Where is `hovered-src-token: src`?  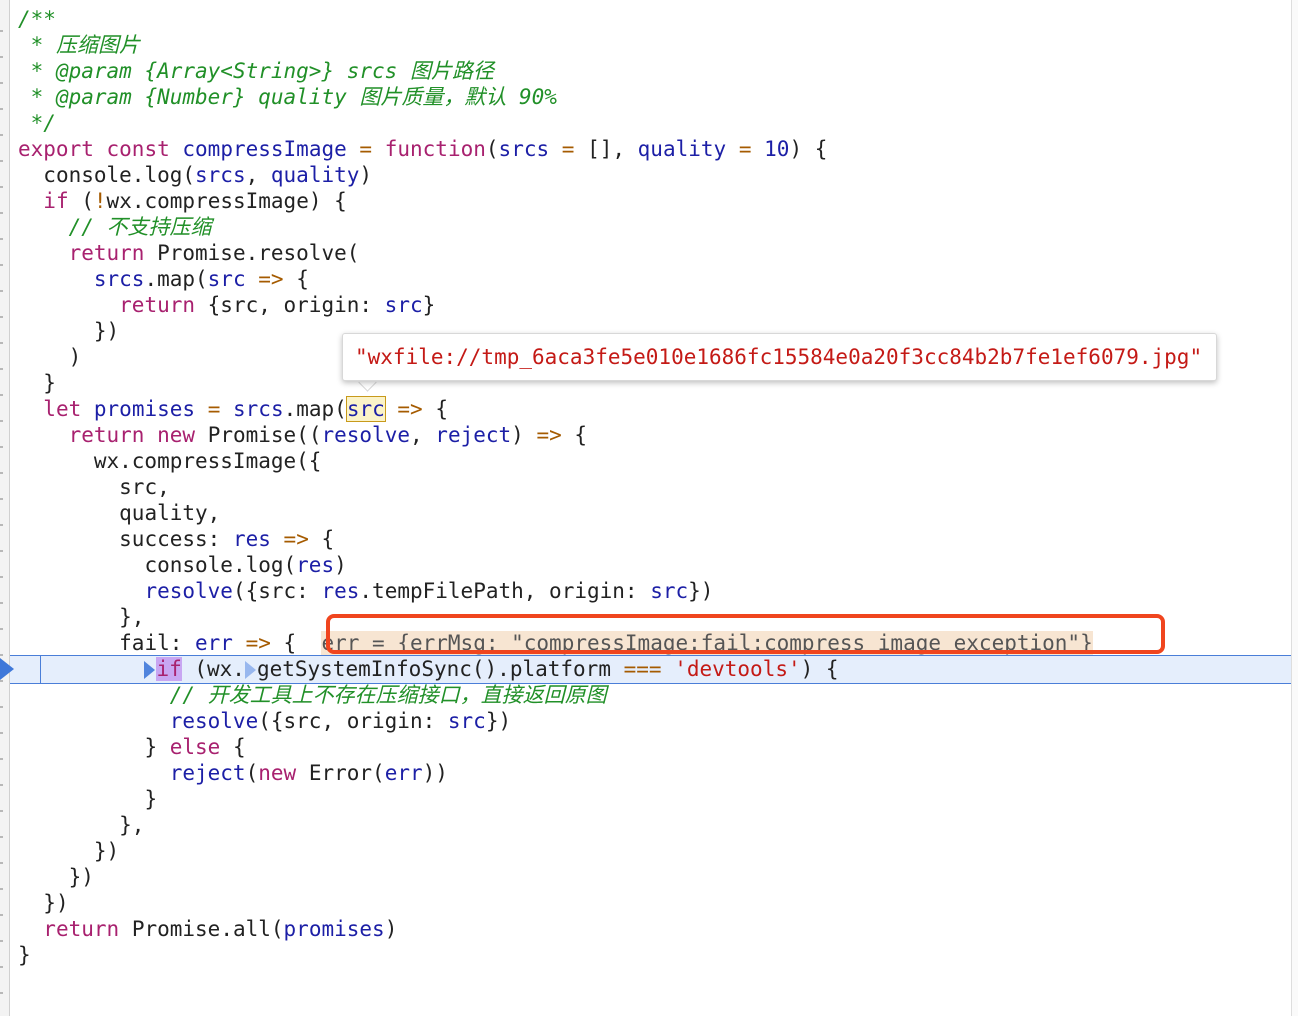
hovered-src-token: src is located at coordinates (365, 409).